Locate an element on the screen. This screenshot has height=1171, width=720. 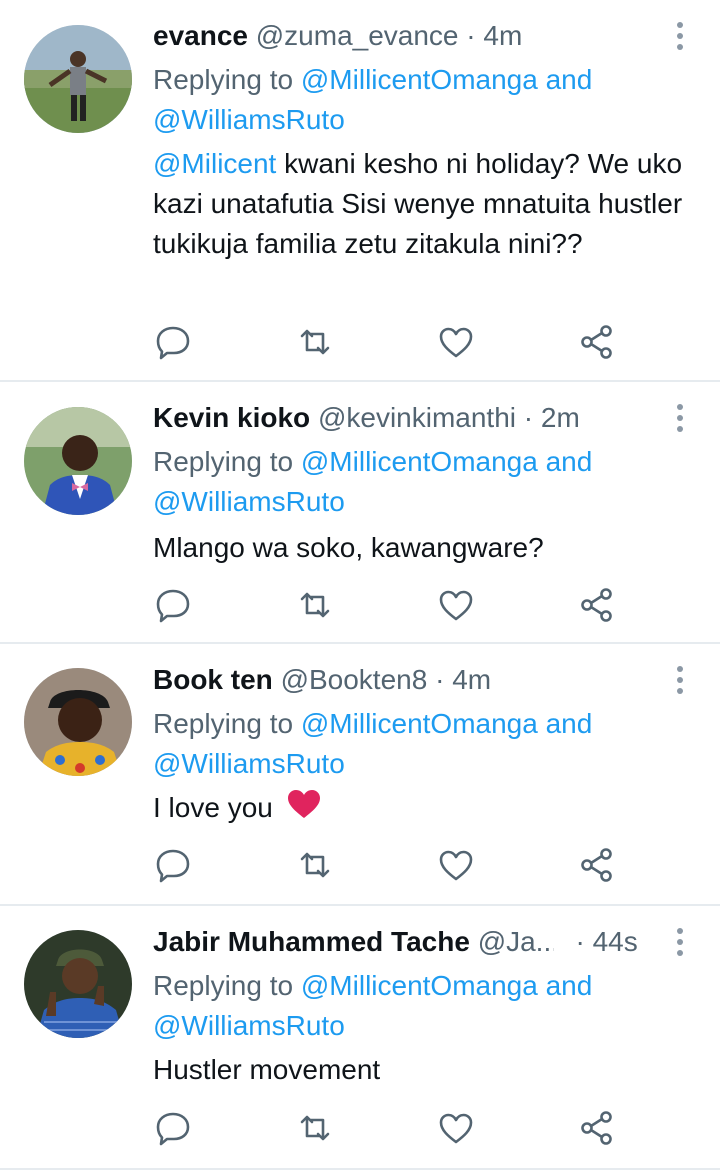
mention-link: @Milicent is located at coordinates (214, 163).